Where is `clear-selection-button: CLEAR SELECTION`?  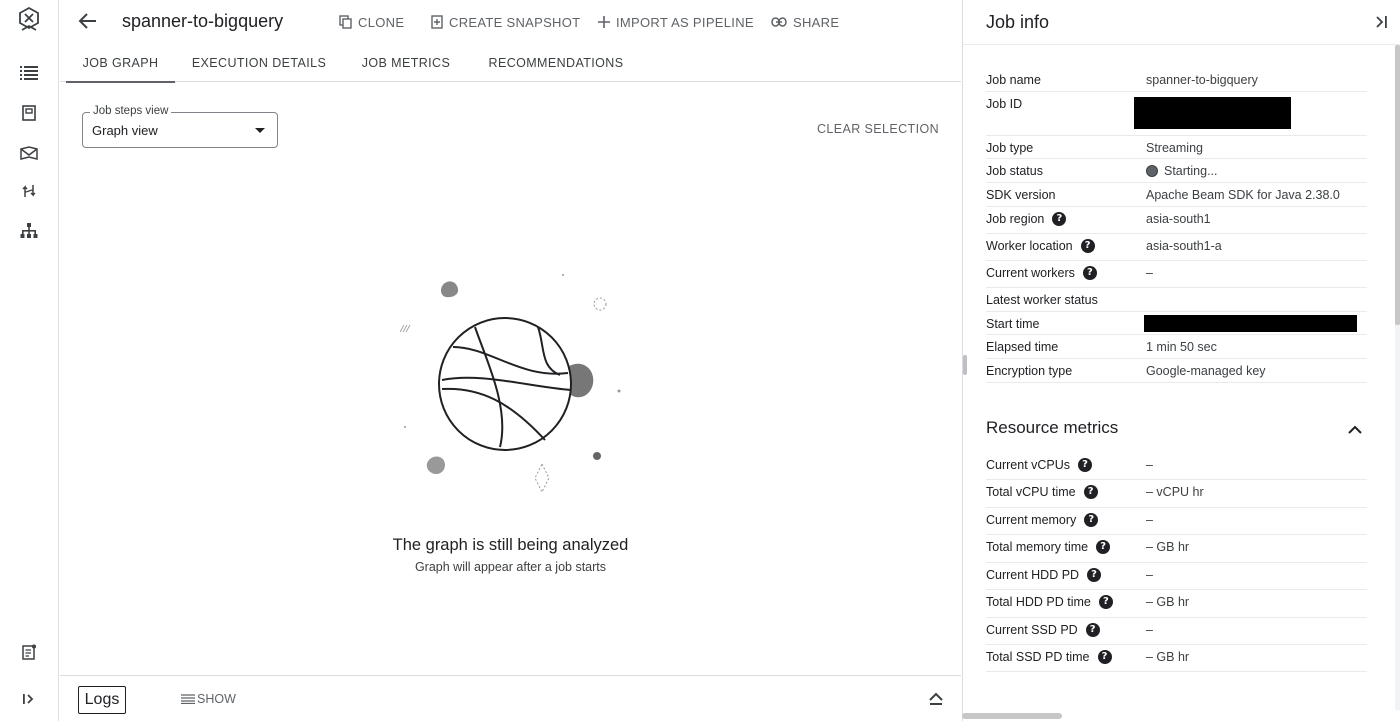 clear-selection-button: CLEAR SELECTION is located at coordinates (878, 129).